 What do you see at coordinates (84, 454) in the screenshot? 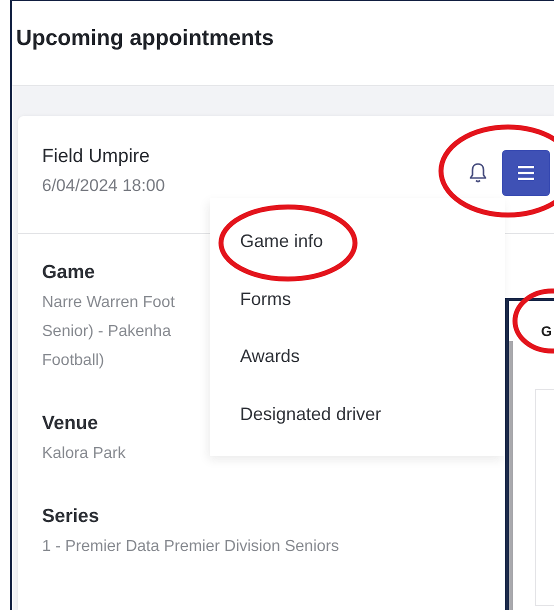
I see `detail-value: Kalora Park` at bounding box center [84, 454].